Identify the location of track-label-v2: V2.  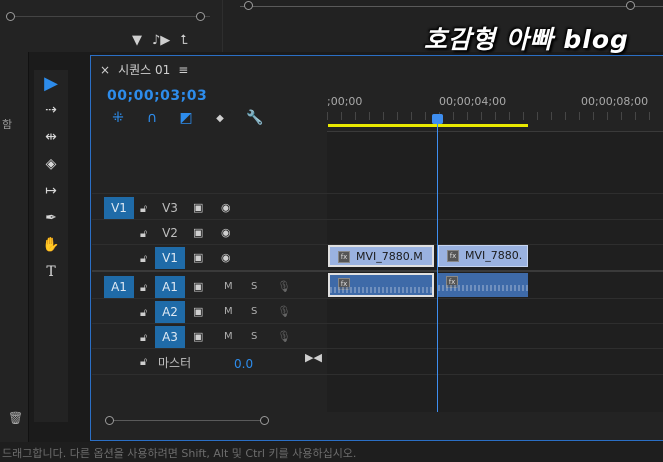
(170, 233).